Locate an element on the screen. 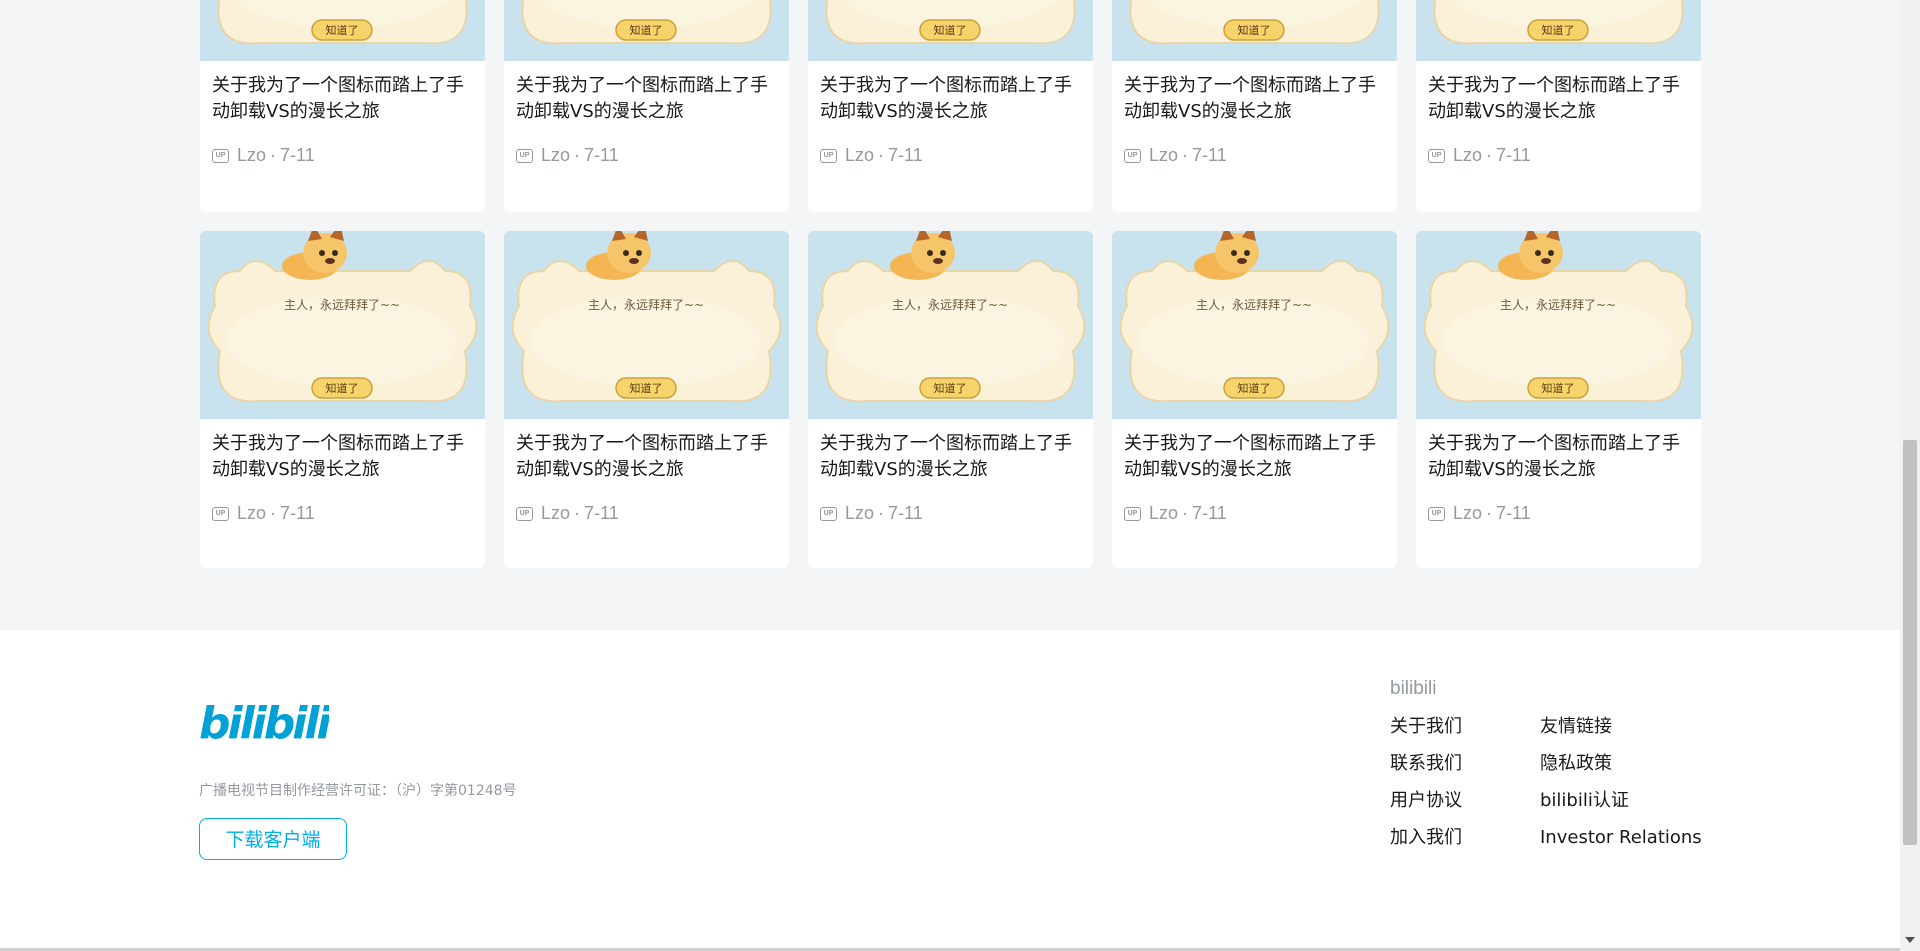 This screenshot has width=1920, height=951. footer-link: 关于我们 is located at coordinates (1465, 726).